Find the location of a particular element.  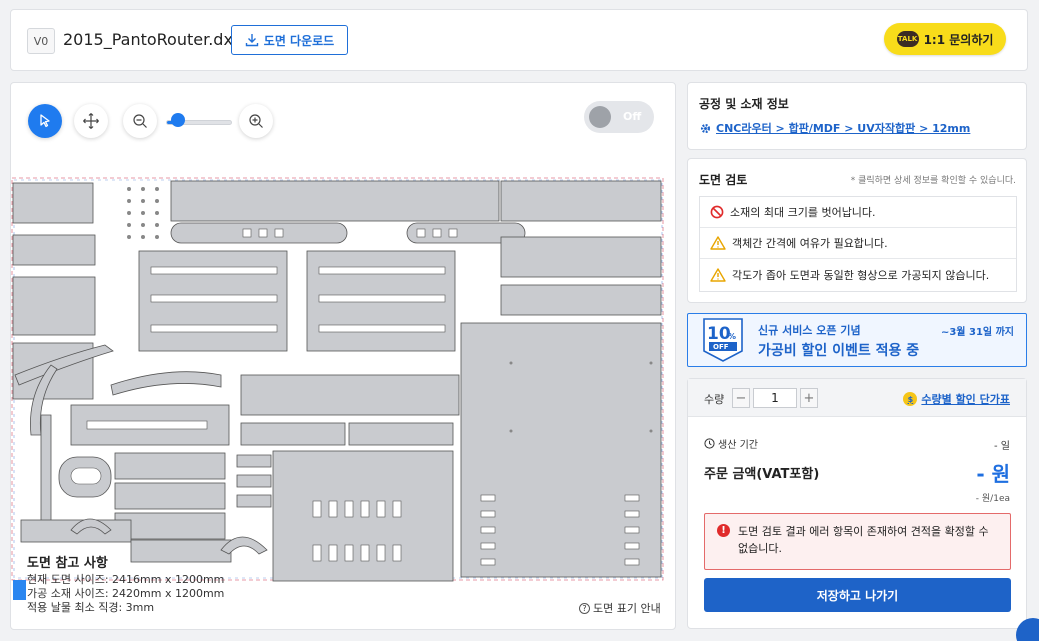

zoom-in-icon is located at coordinates (256, 121).